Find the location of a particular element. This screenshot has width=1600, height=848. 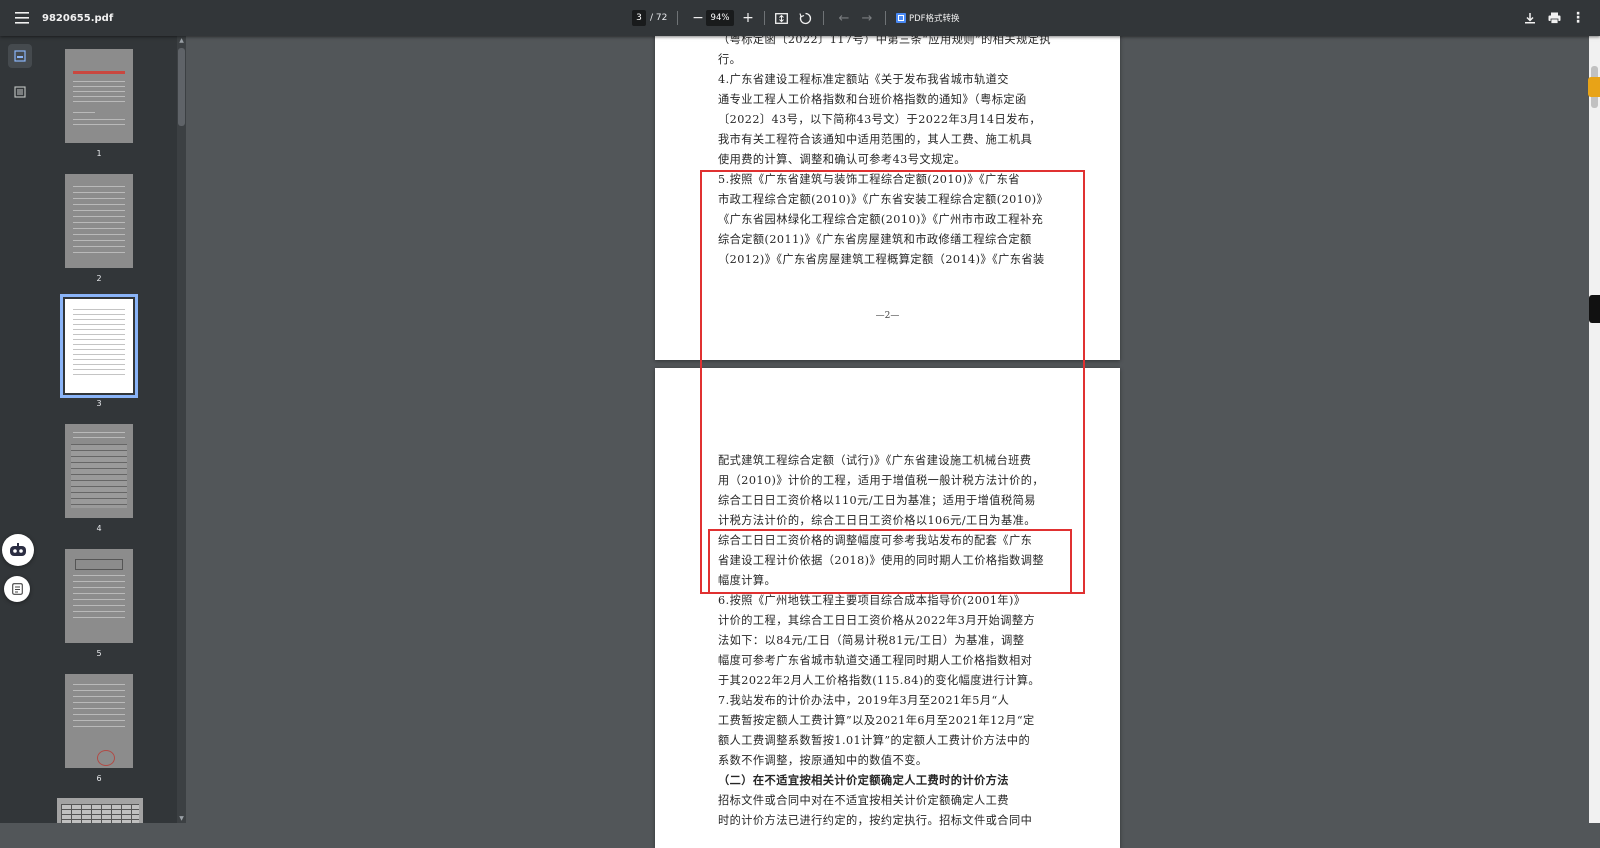

doc-line: 综合工日日工资价格的调整幅度可参考我站发布的配套《广东 is located at coordinates (875, 540).